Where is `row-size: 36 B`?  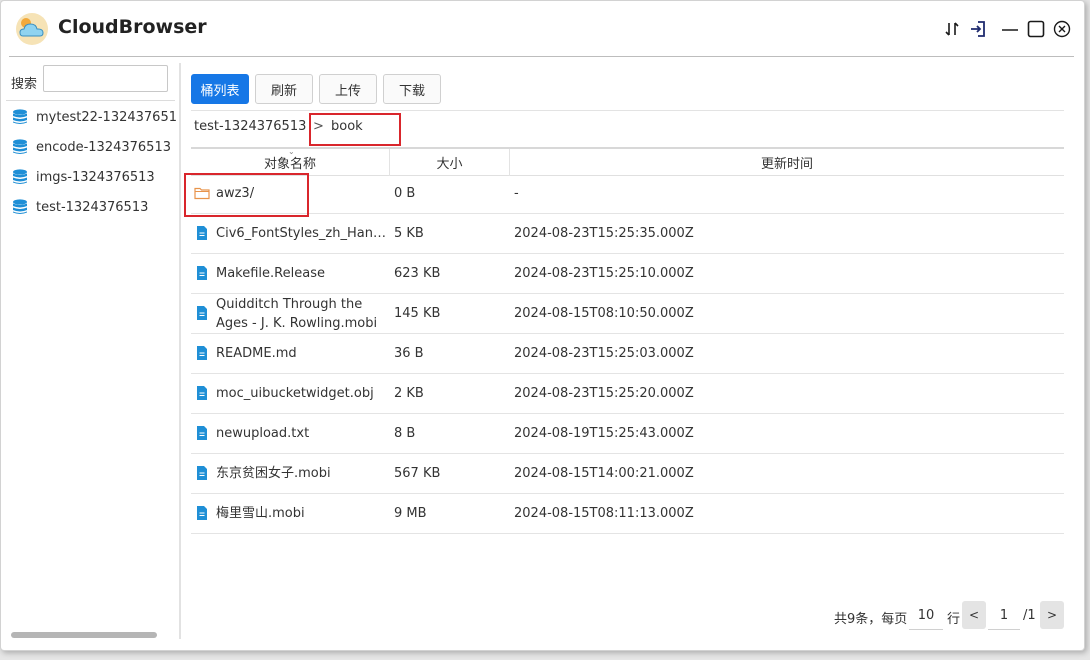 row-size: 36 B is located at coordinates (409, 353).